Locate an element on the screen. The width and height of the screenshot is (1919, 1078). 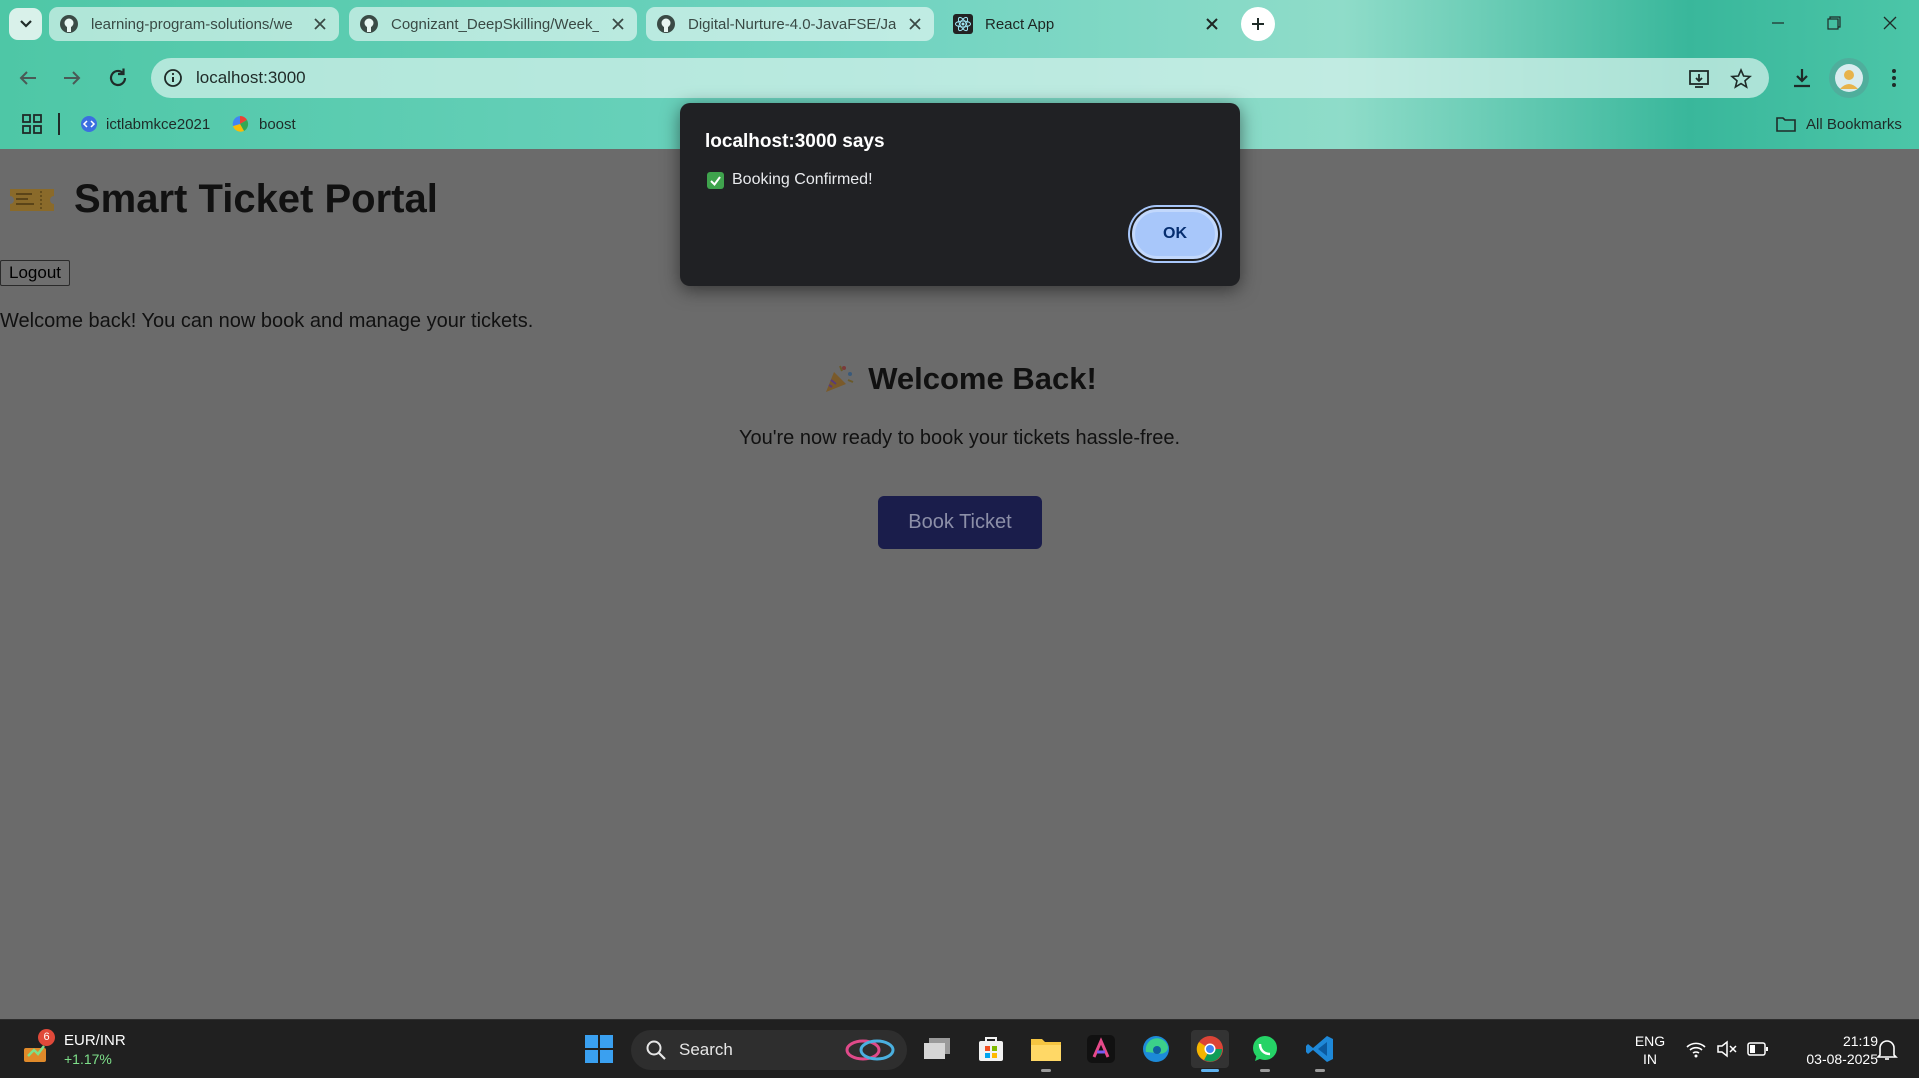
edge-icon is located at coordinates (1156, 1049).